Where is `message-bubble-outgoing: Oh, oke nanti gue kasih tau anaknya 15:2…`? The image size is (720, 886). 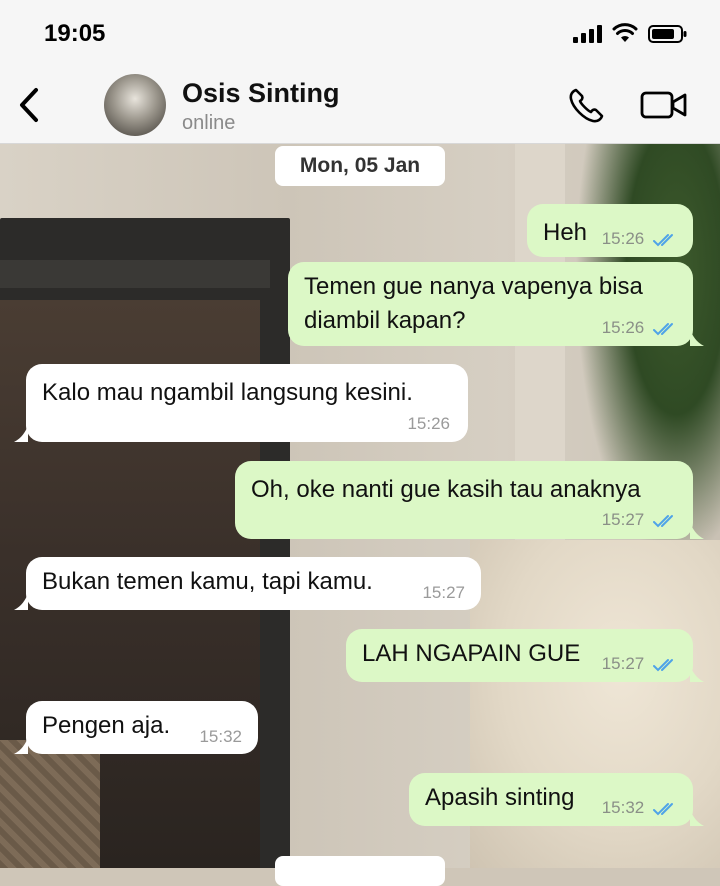
message-bubble-outgoing: Oh, oke nanti gue kasih tau anaknya 15:2… is located at coordinates (464, 500).